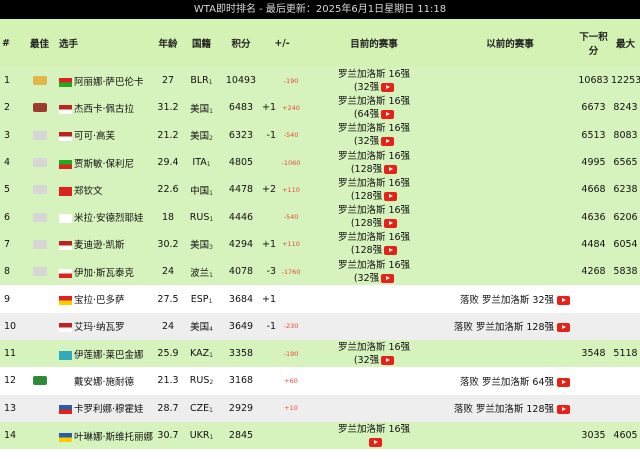 Image resolution: width=640 pixels, height=459 pixels. Describe the element at coordinates (291, 162) in the screenshot. I see `points-delta-cell: -1060` at that location.